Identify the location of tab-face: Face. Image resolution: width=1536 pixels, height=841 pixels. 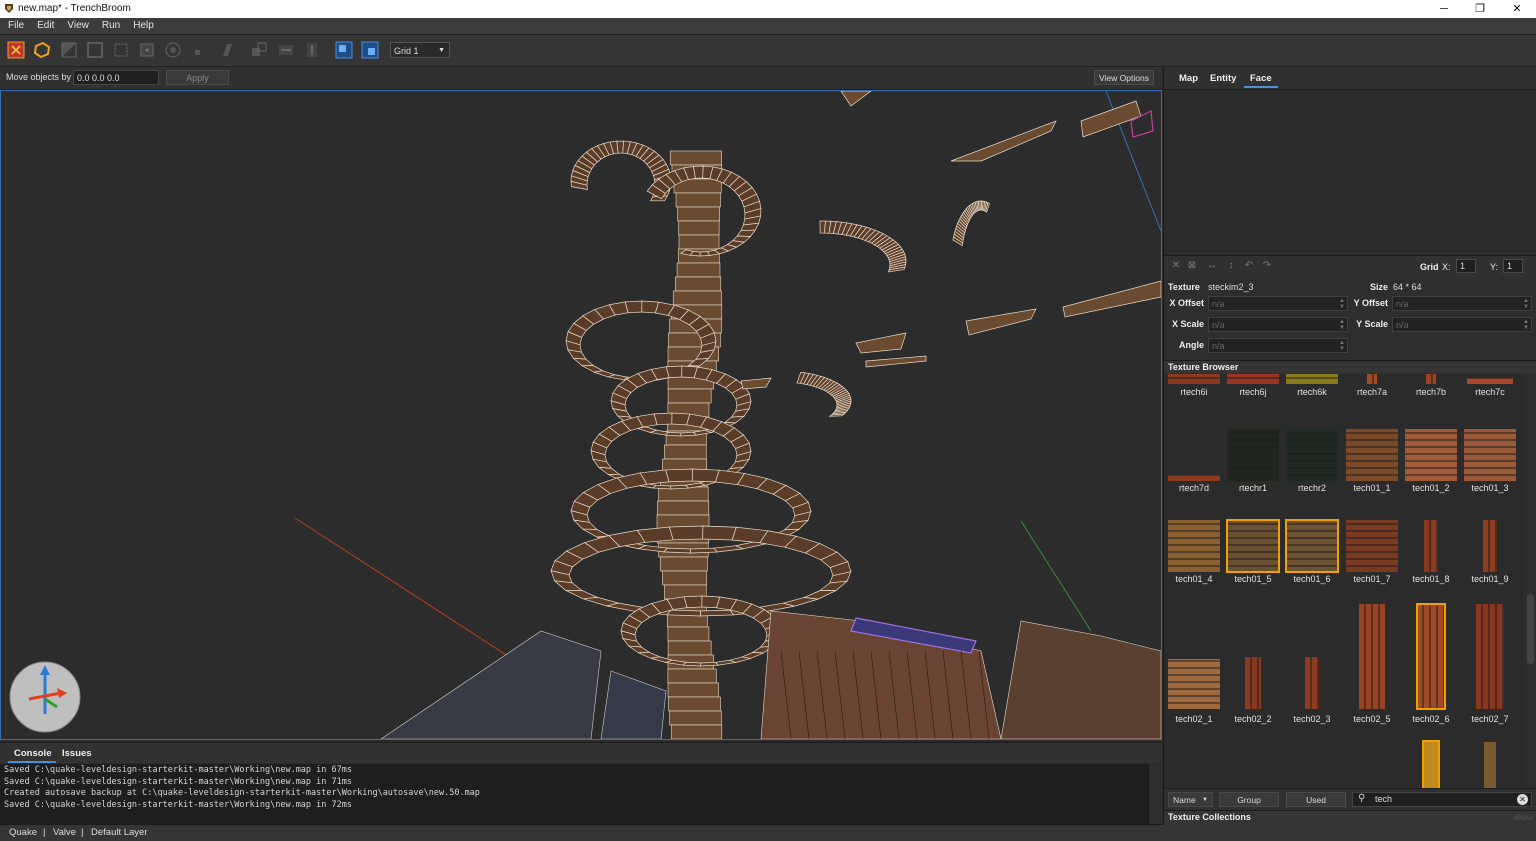
(1261, 78).